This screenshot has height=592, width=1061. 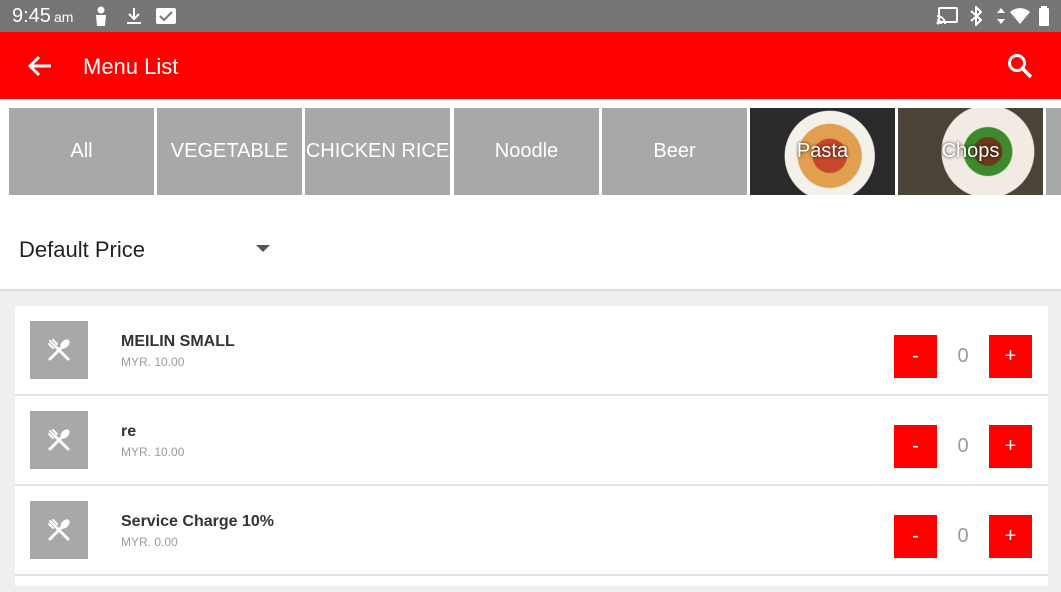 What do you see at coordinates (976, 16) in the screenshot?
I see `bluetooth-icon` at bounding box center [976, 16].